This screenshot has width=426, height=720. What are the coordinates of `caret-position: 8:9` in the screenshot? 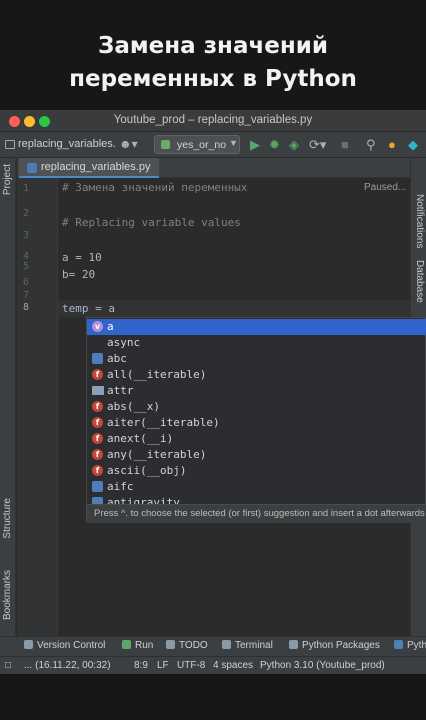 It's located at (141, 665).